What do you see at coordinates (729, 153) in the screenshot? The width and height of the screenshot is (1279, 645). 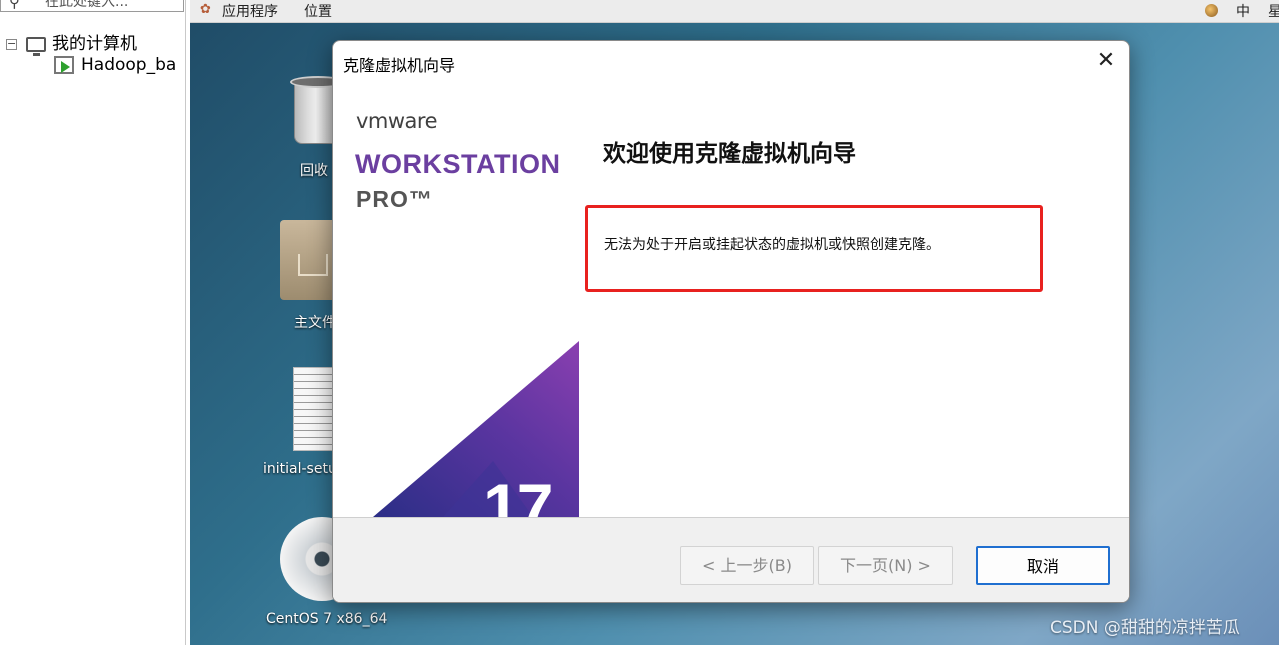 I see `wizard-heading: 欢迎使用克隆虚拟机向导` at bounding box center [729, 153].